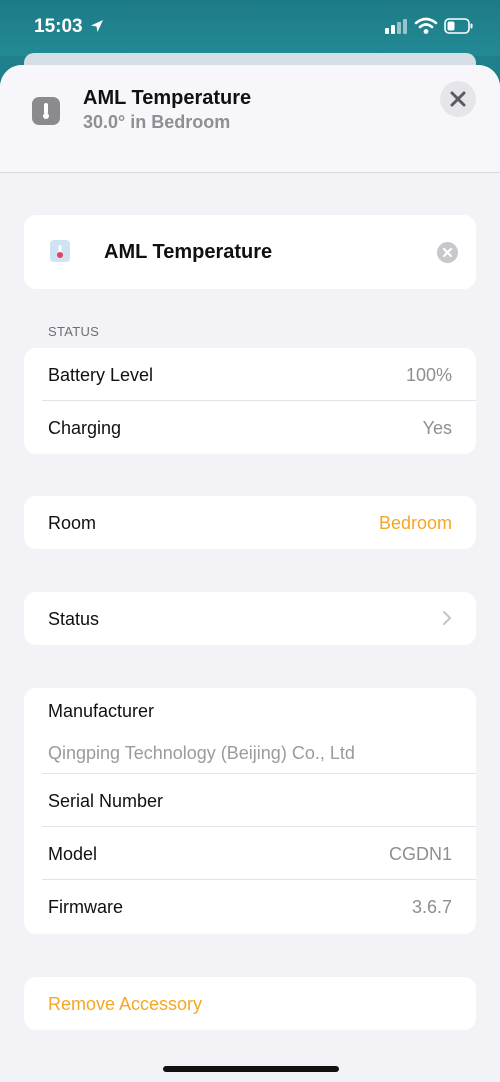 The width and height of the screenshot is (500, 1082). I want to click on close-button, so click(458, 99).